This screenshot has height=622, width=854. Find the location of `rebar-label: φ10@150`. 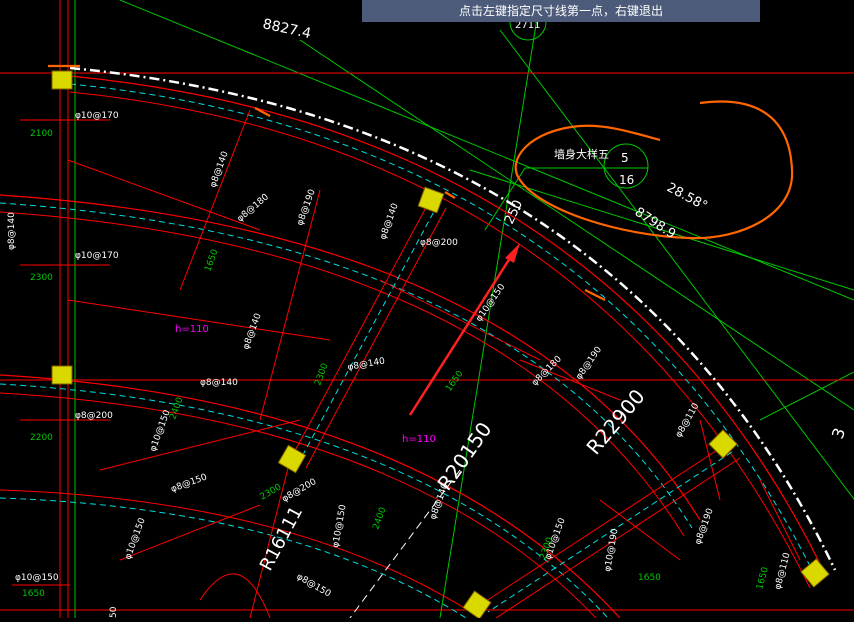

rebar-label: φ10@150 is located at coordinates (37, 578).